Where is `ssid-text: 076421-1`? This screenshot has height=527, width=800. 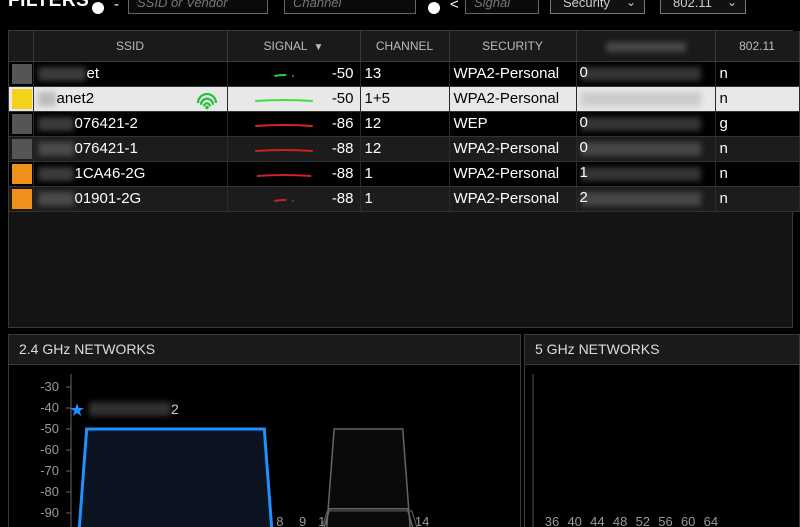
ssid-text: 076421-1 is located at coordinates (106, 148).